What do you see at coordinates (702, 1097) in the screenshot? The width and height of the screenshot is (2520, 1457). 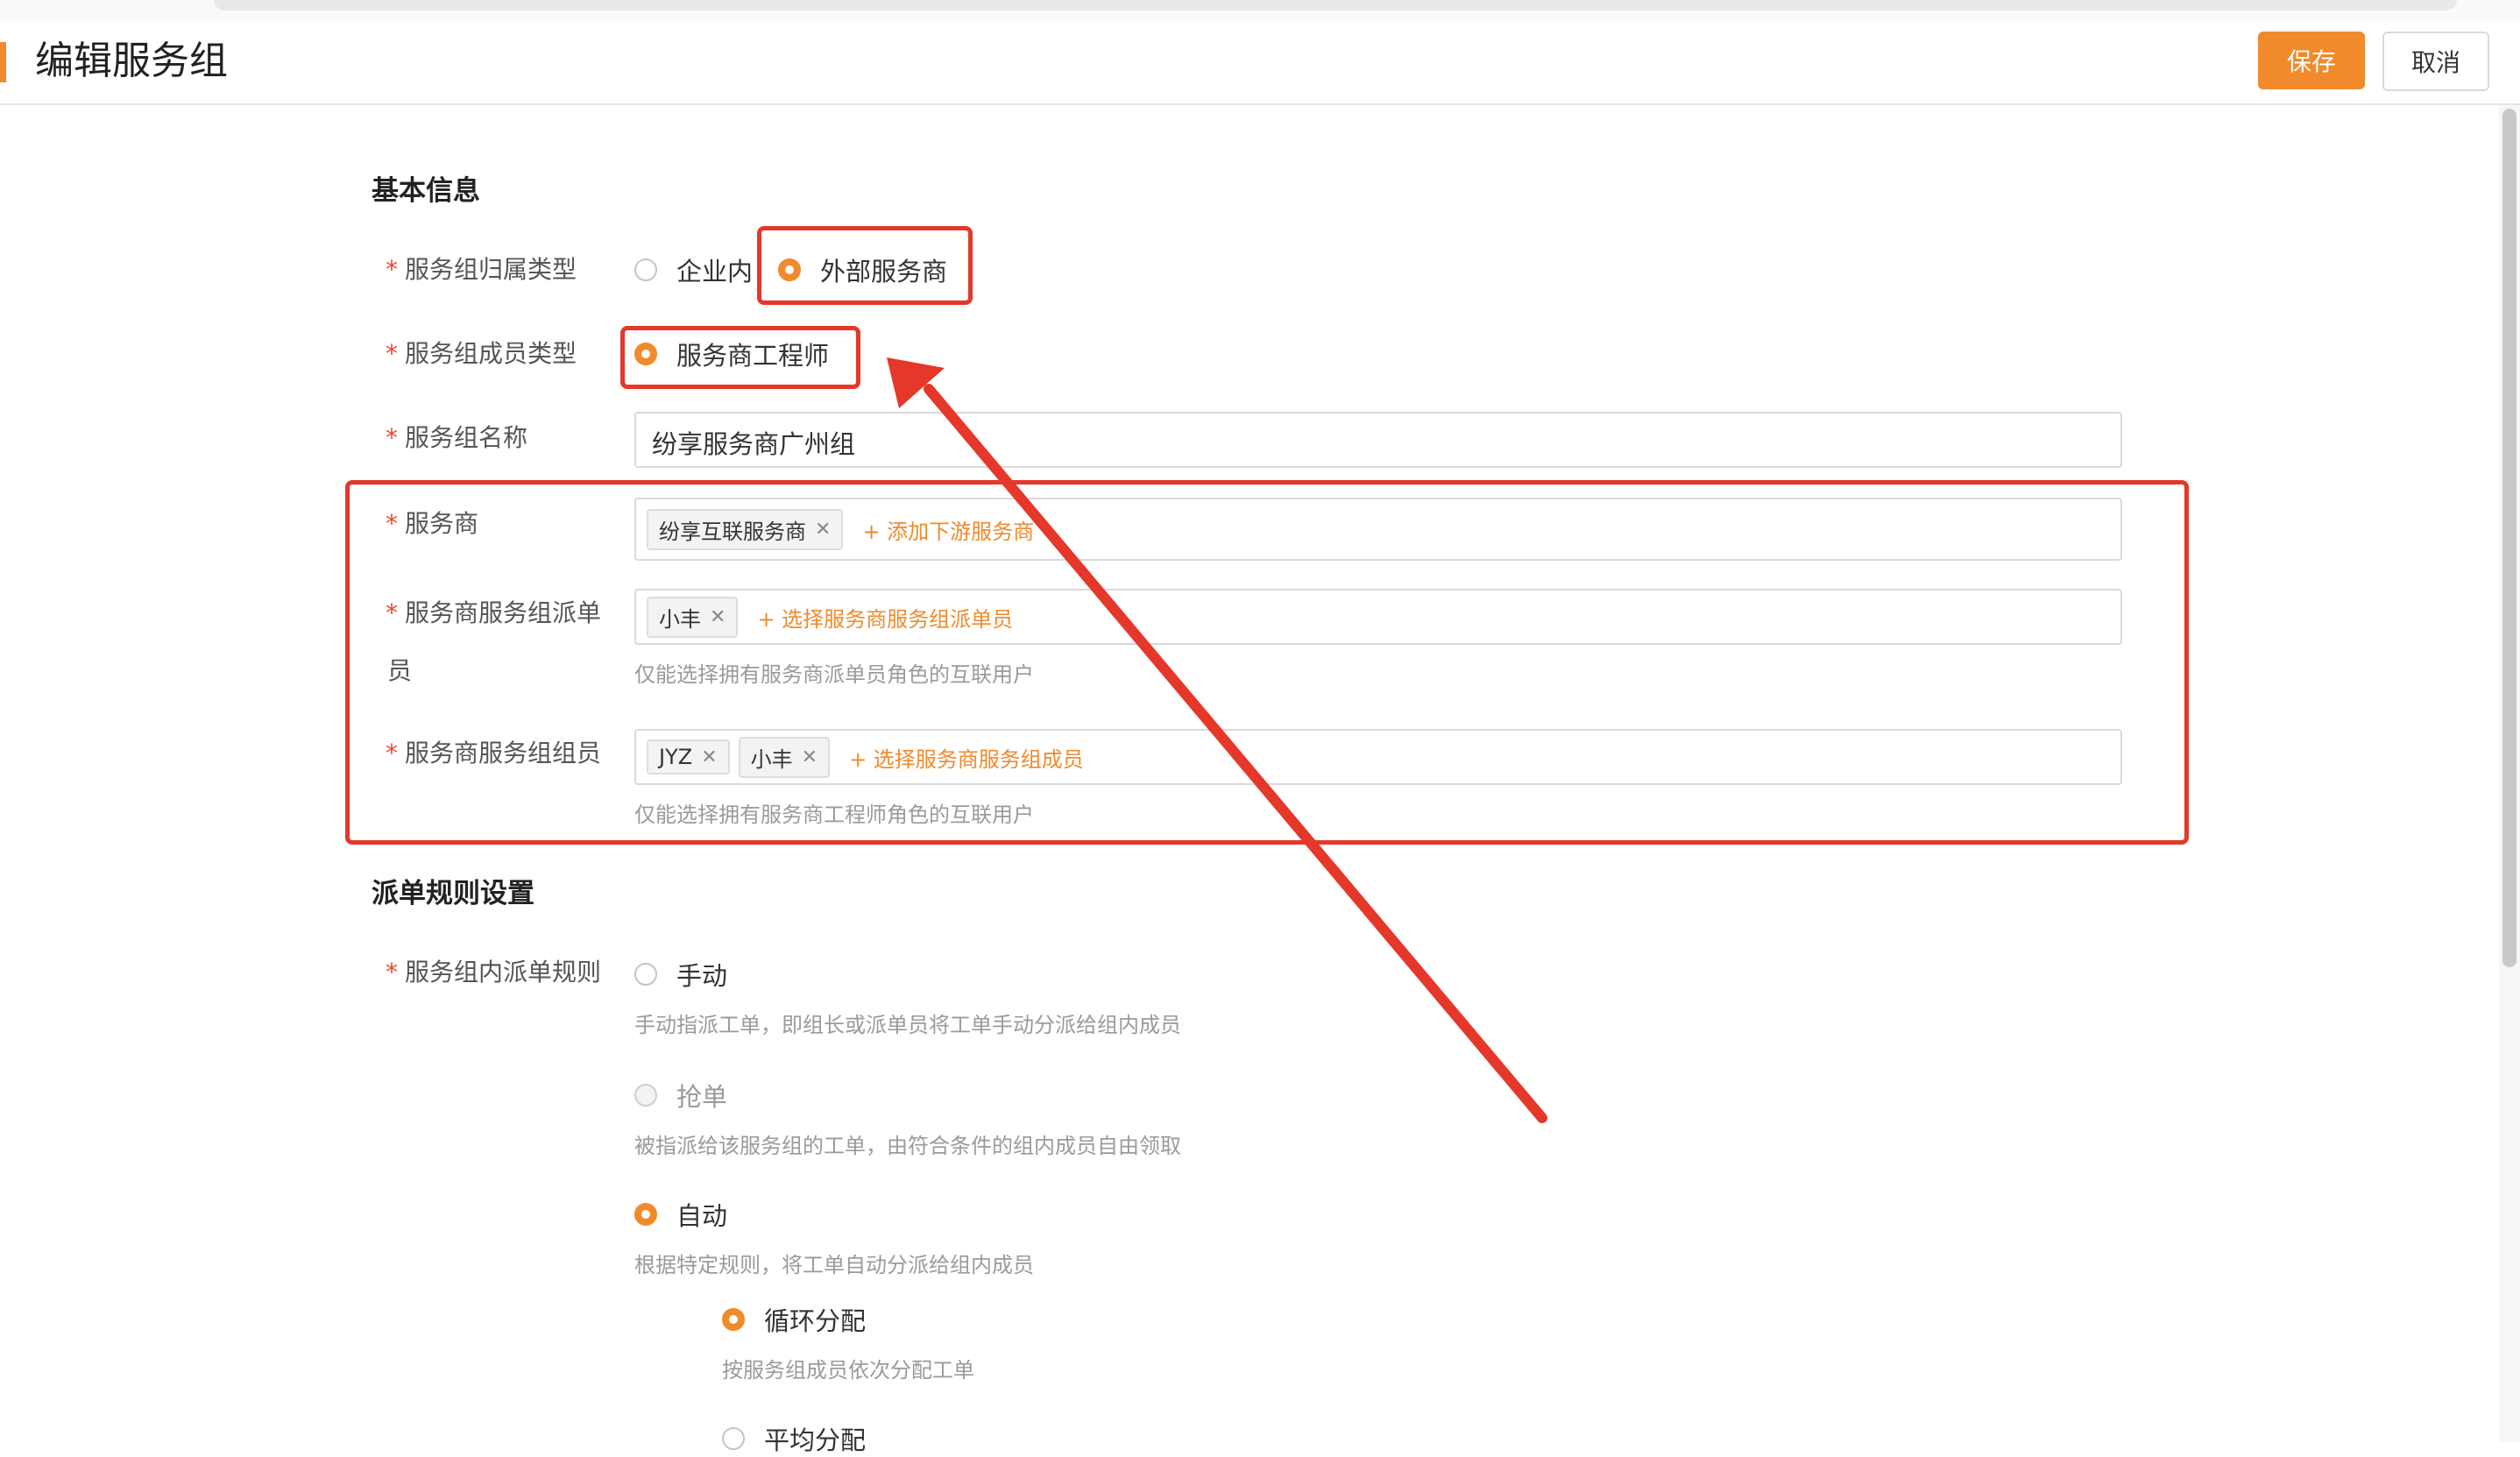 I see `radio-grab-label: 抢单` at bounding box center [702, 1097].